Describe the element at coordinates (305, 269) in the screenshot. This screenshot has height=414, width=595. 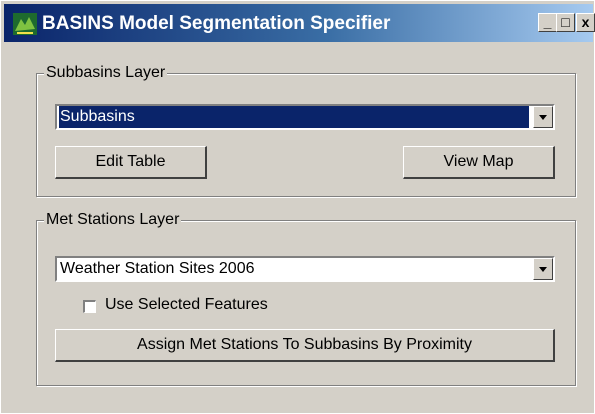
I see `met-stations-layer-select: Weather Station Sites 2006` at that location.